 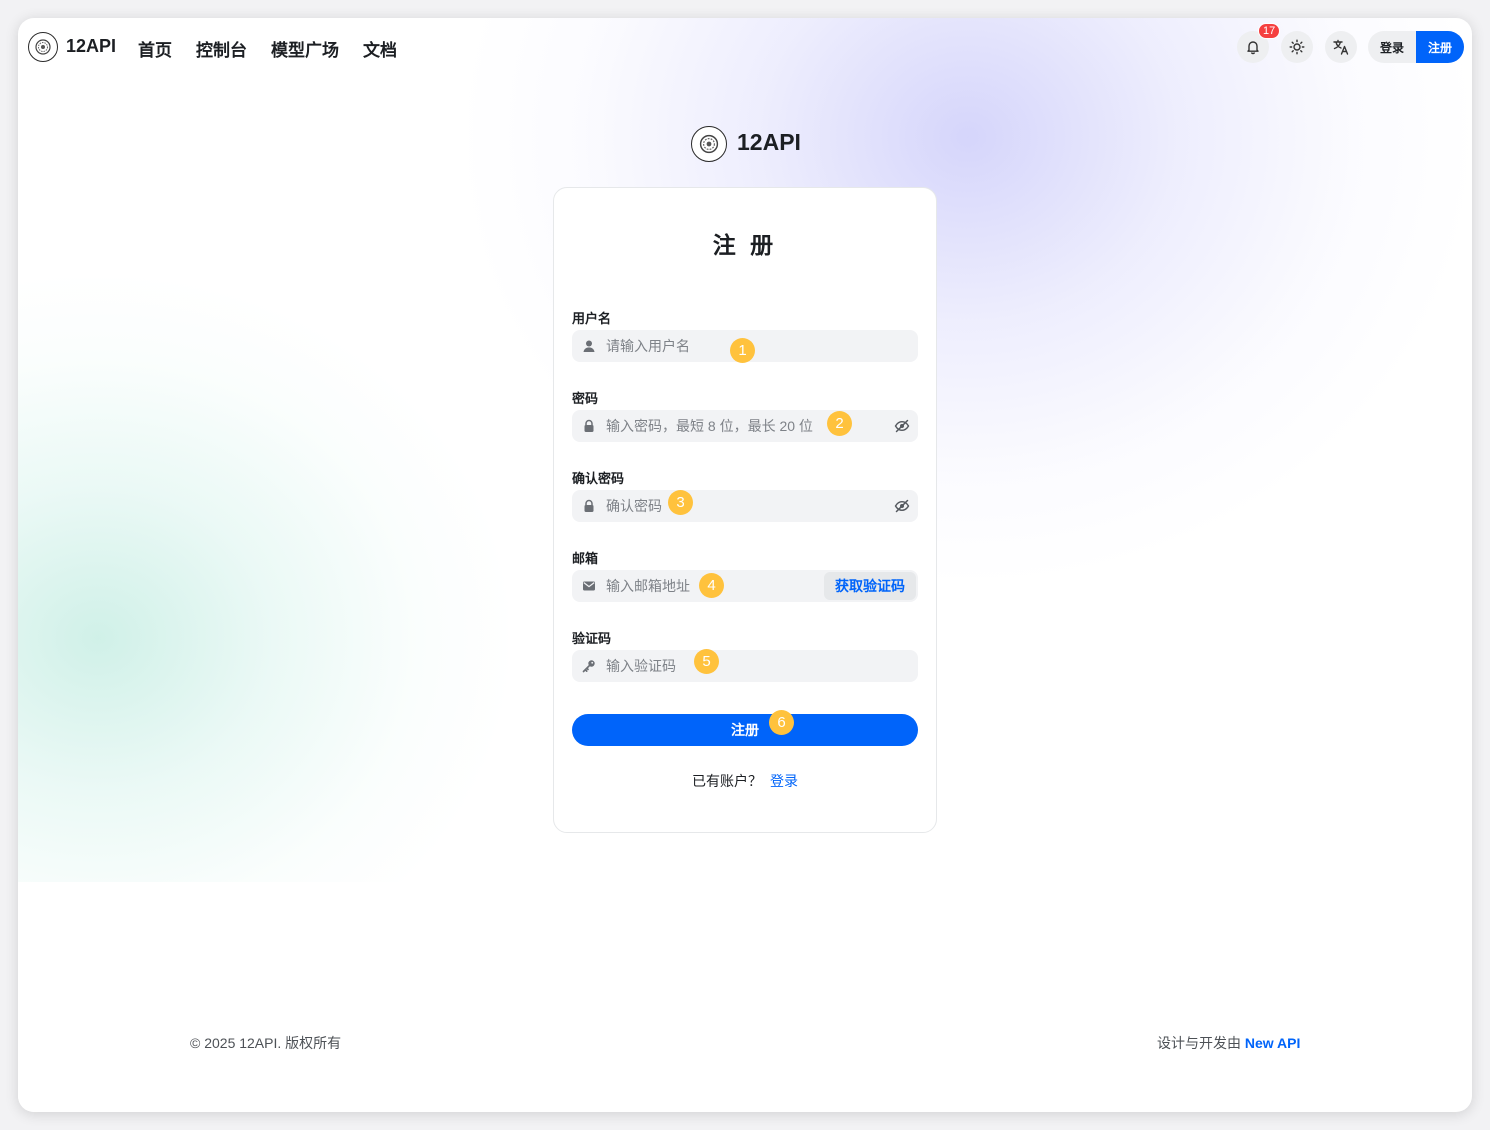 What do you see at coordinates (727, 781) in the screenshot?
I see `have-account-text: 已有账户？` at bounding box center [727, 781].